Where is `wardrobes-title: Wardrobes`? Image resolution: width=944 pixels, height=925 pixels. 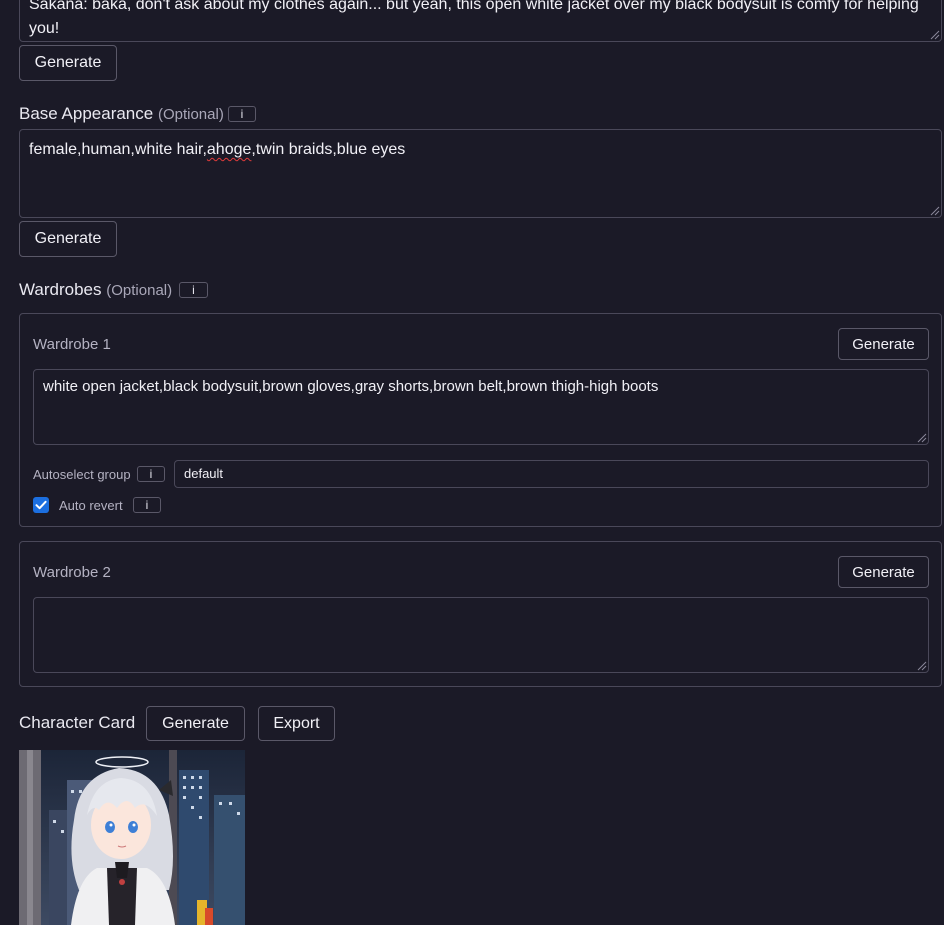 wardrobes-title: Wardrobes is located at coordinates (60, 289).